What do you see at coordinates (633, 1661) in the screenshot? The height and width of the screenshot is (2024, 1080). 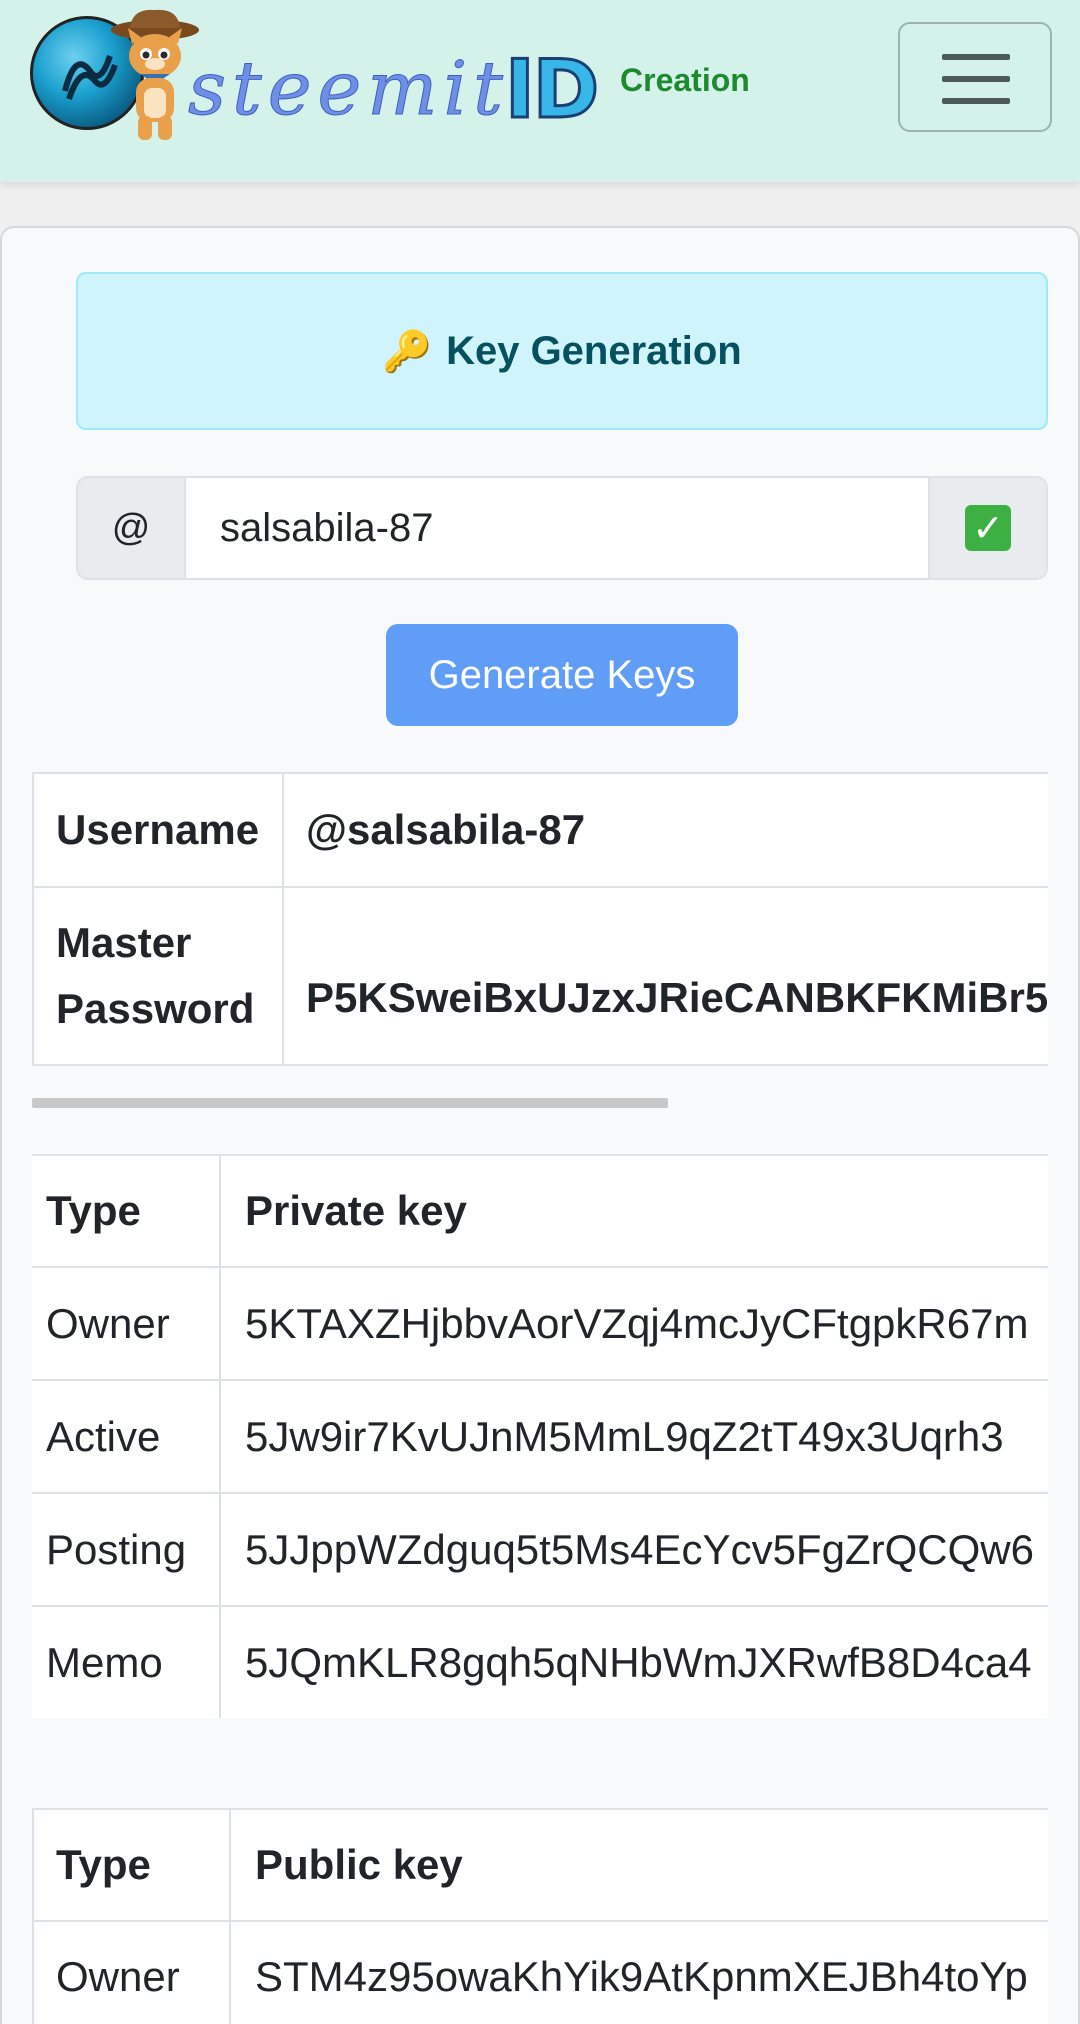 I see `private-key-value: 5JQmKLR8gqh5qNHbWmJXRwfB8D4ca4` at bounding box center [633, 1661].